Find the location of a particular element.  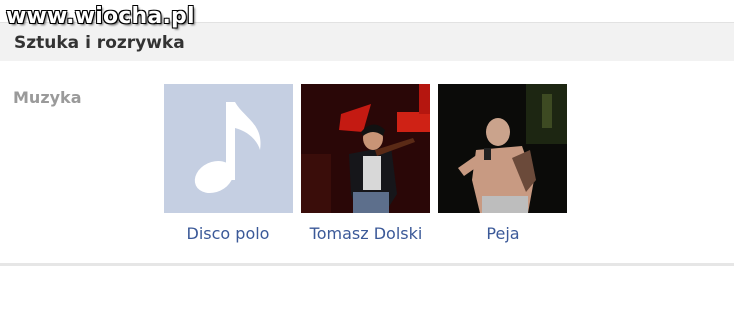

music-item-peja-thumbnail is located at coordinates (502, 148).